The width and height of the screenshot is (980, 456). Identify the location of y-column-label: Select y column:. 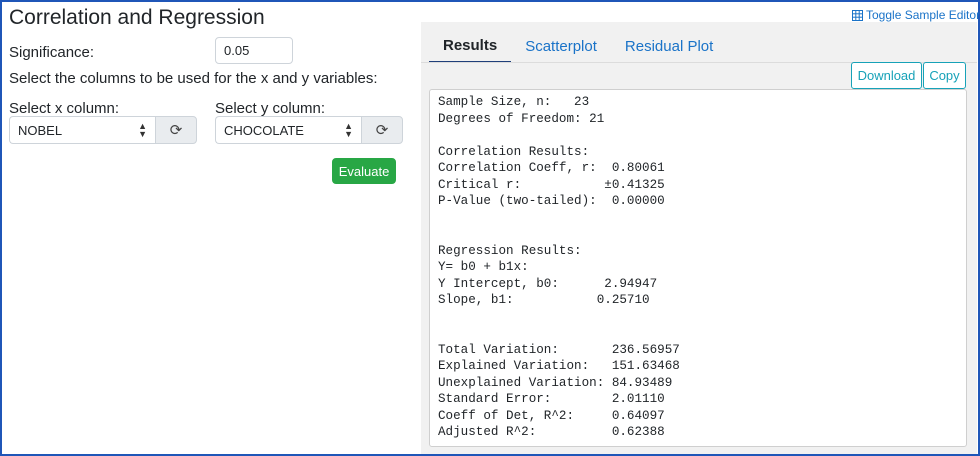
(270, 108).